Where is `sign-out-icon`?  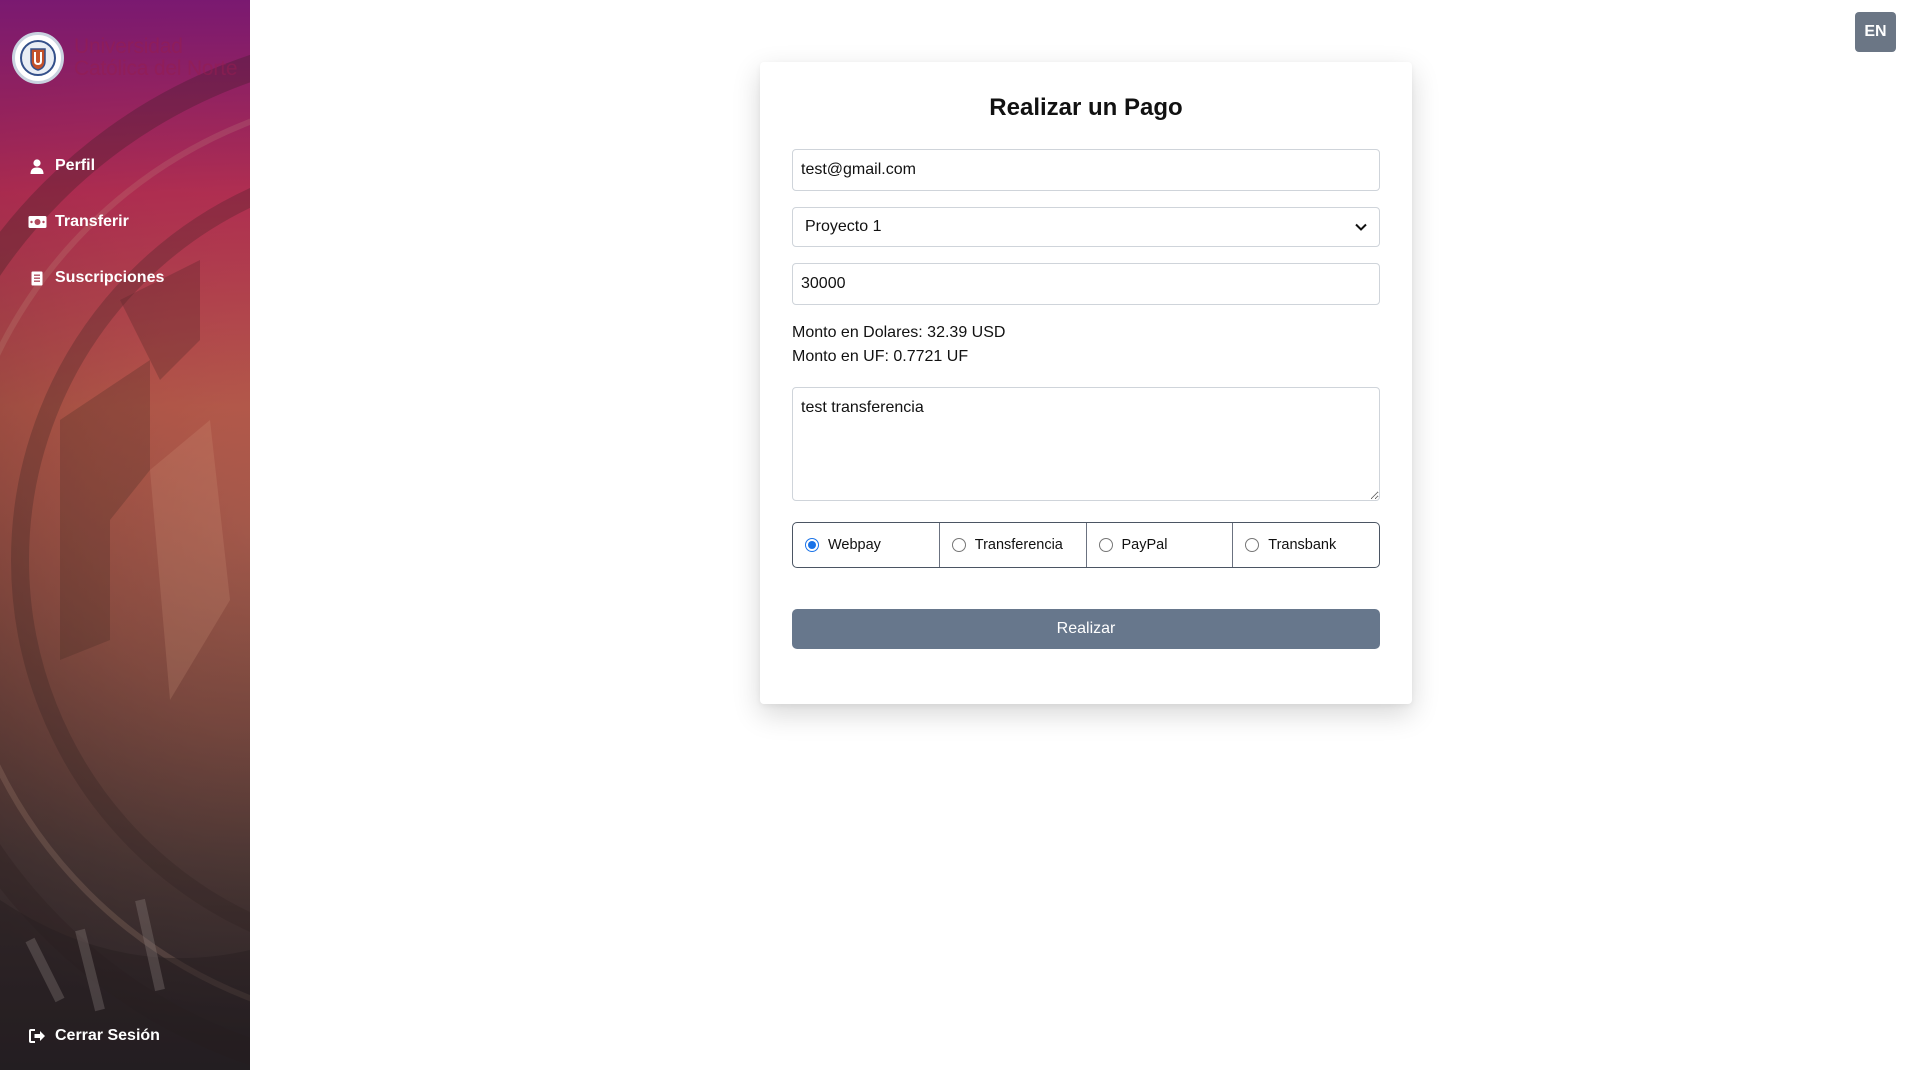
sign-out-icon is located at coordinates (37, 1036).